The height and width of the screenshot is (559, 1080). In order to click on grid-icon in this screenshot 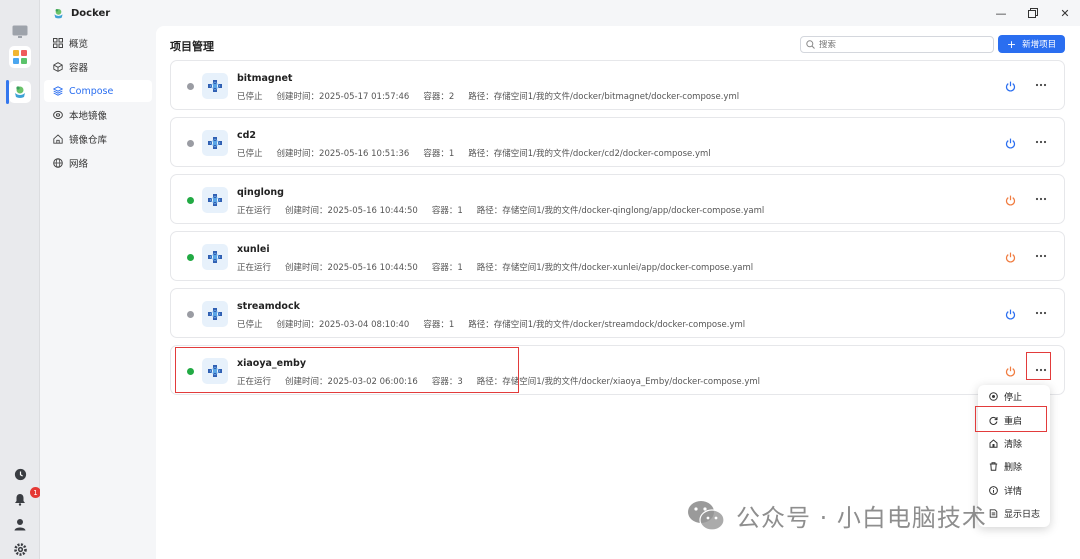, I will do `click(57, 43)`.